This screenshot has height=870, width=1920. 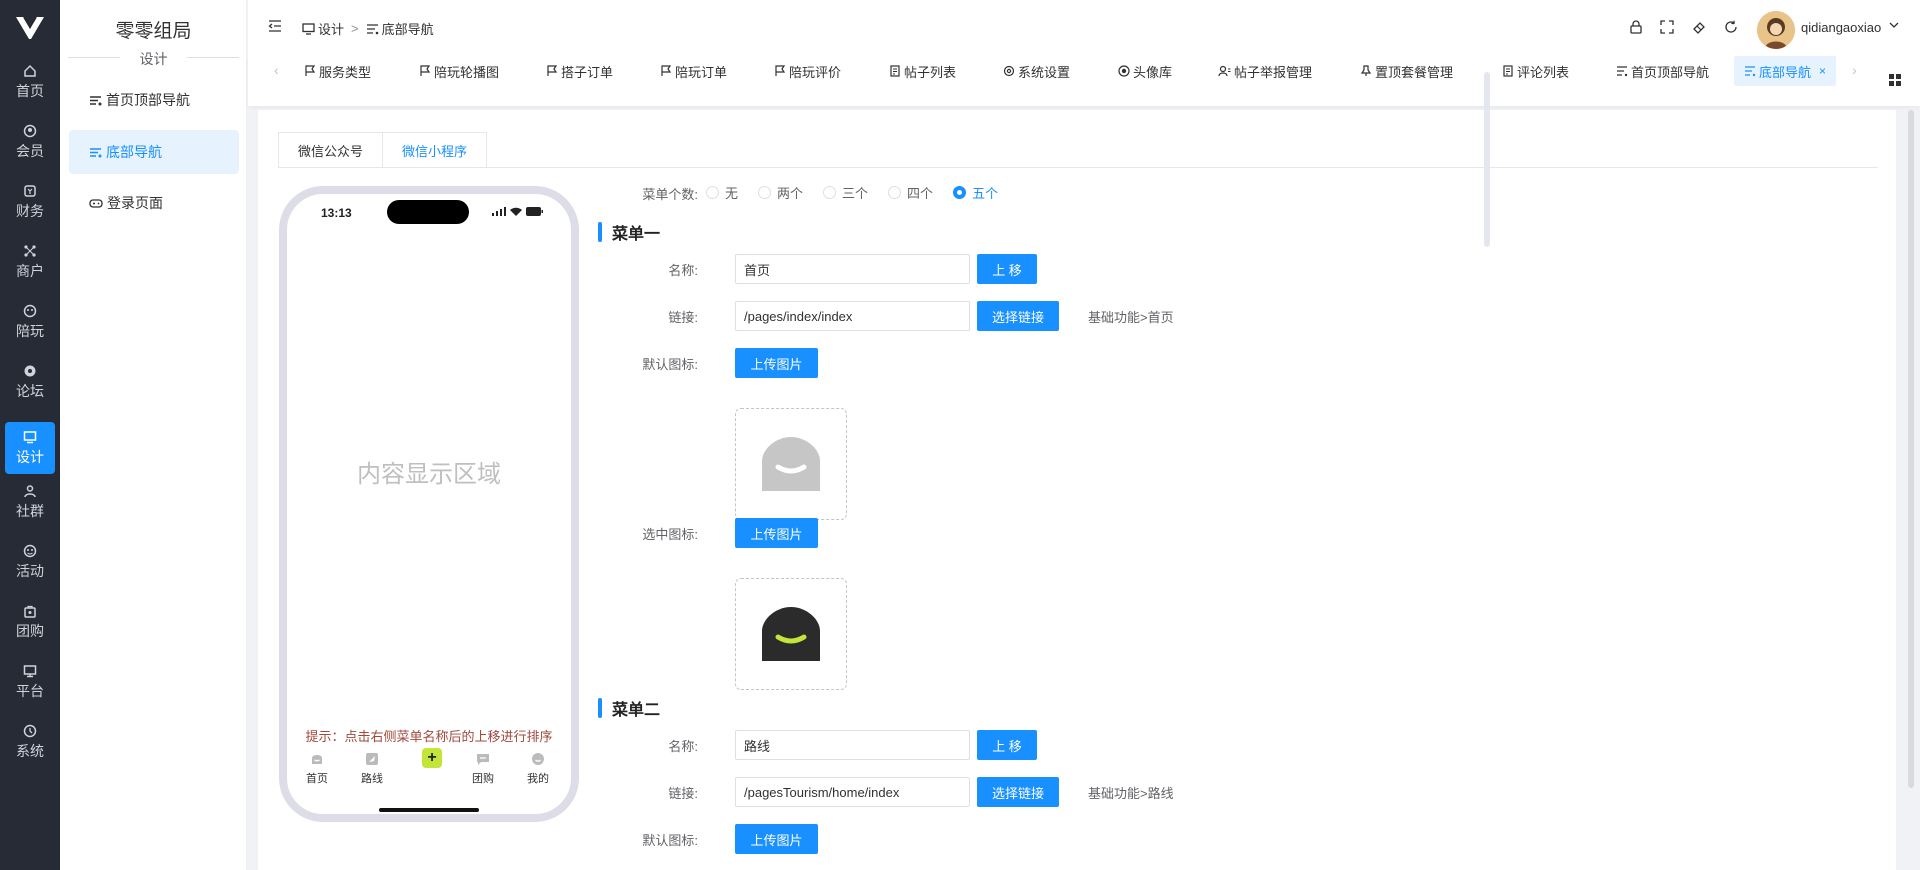 I want to click on finance-icon, so click(x=30, y=191).